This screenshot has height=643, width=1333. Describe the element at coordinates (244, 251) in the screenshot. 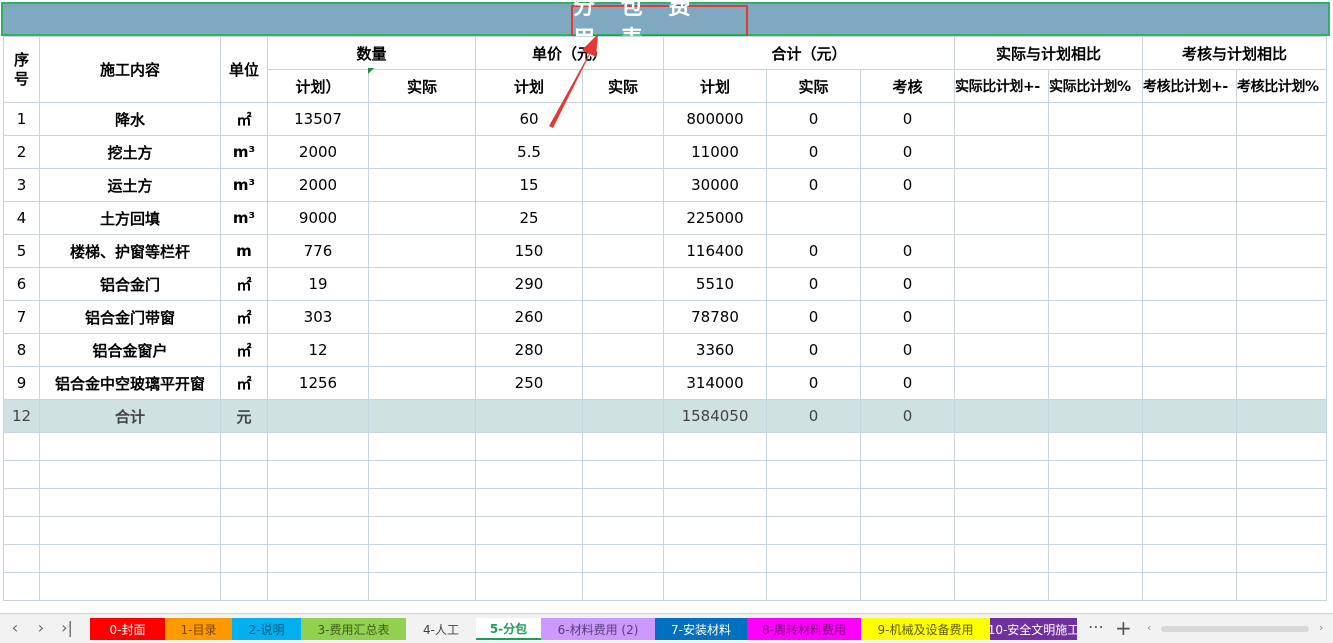

I see `cell-unit: m` at that location.